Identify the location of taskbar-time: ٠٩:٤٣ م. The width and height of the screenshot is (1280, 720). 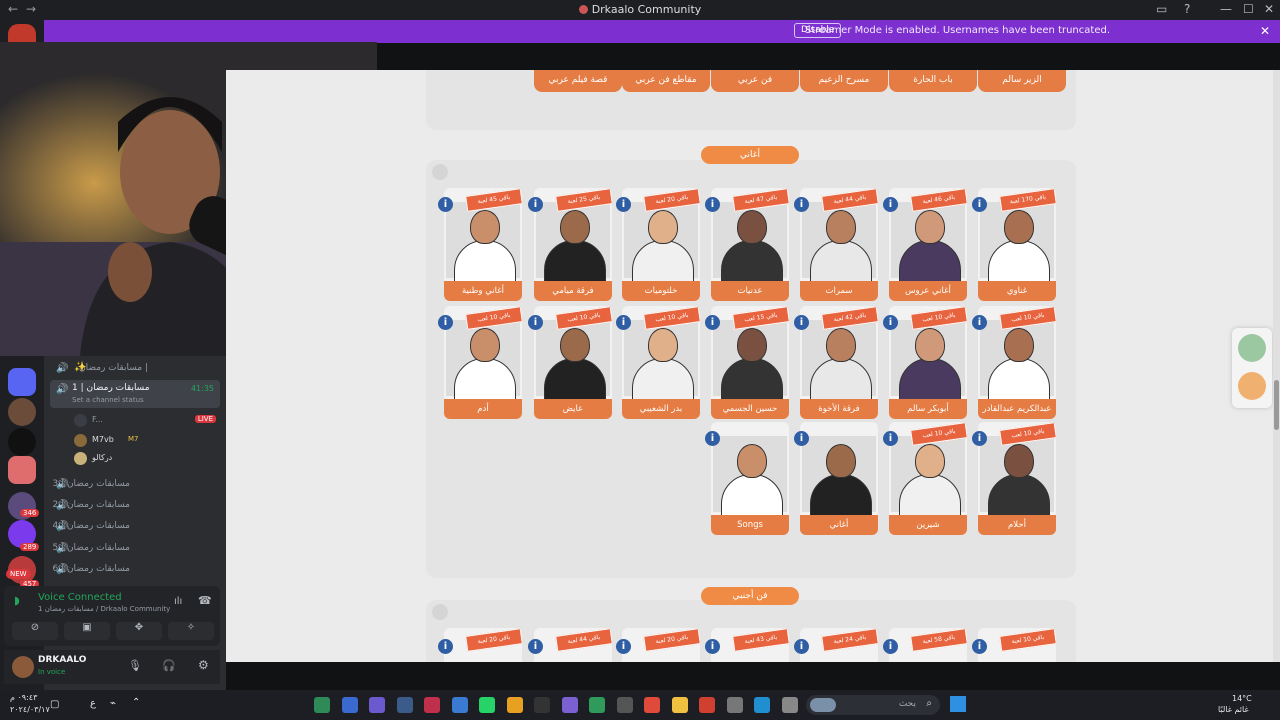
(23, 697).